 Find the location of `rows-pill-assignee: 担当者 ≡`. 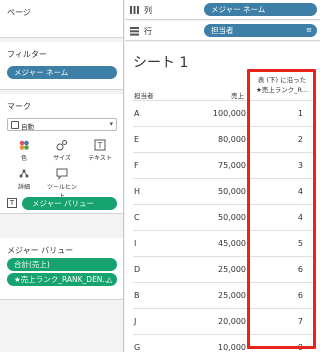

rows-pill-assignee: 担当者 ≡ is located at coordinates (260, 30).